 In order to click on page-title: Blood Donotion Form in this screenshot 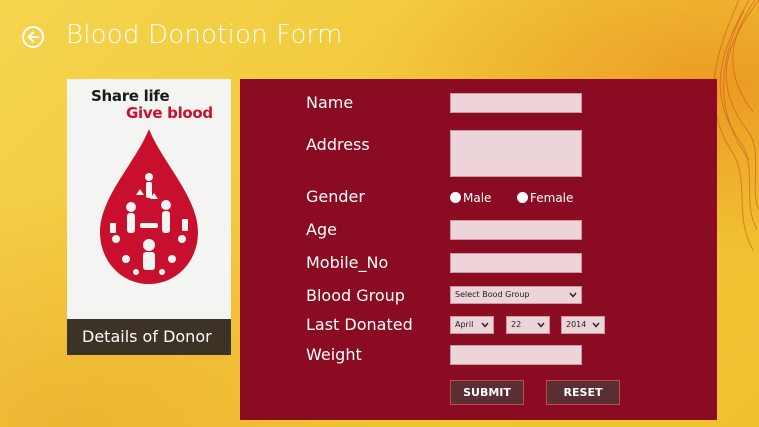, I will do `click(204, 35)`.